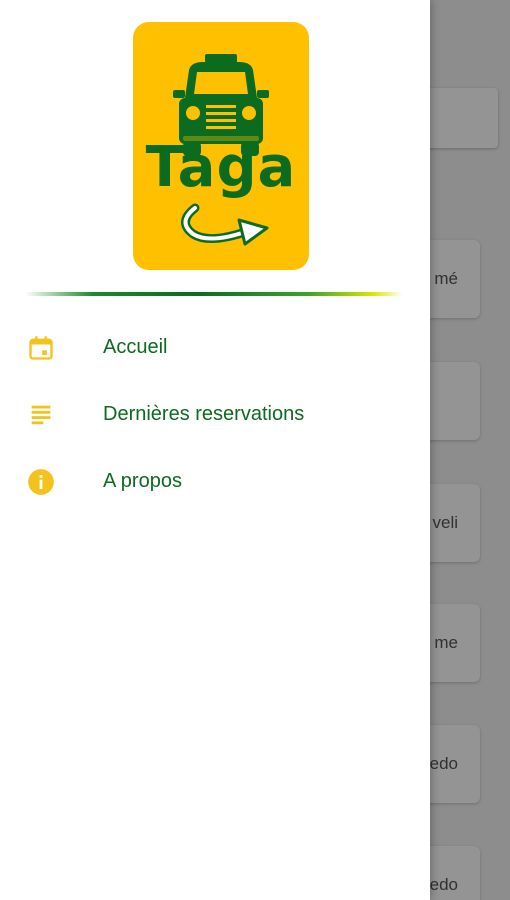  What do you see at coordinates (215, 481) in the screenshot?
I see `menu-item-a-propos: A propos` at bounding box center [215, 481].